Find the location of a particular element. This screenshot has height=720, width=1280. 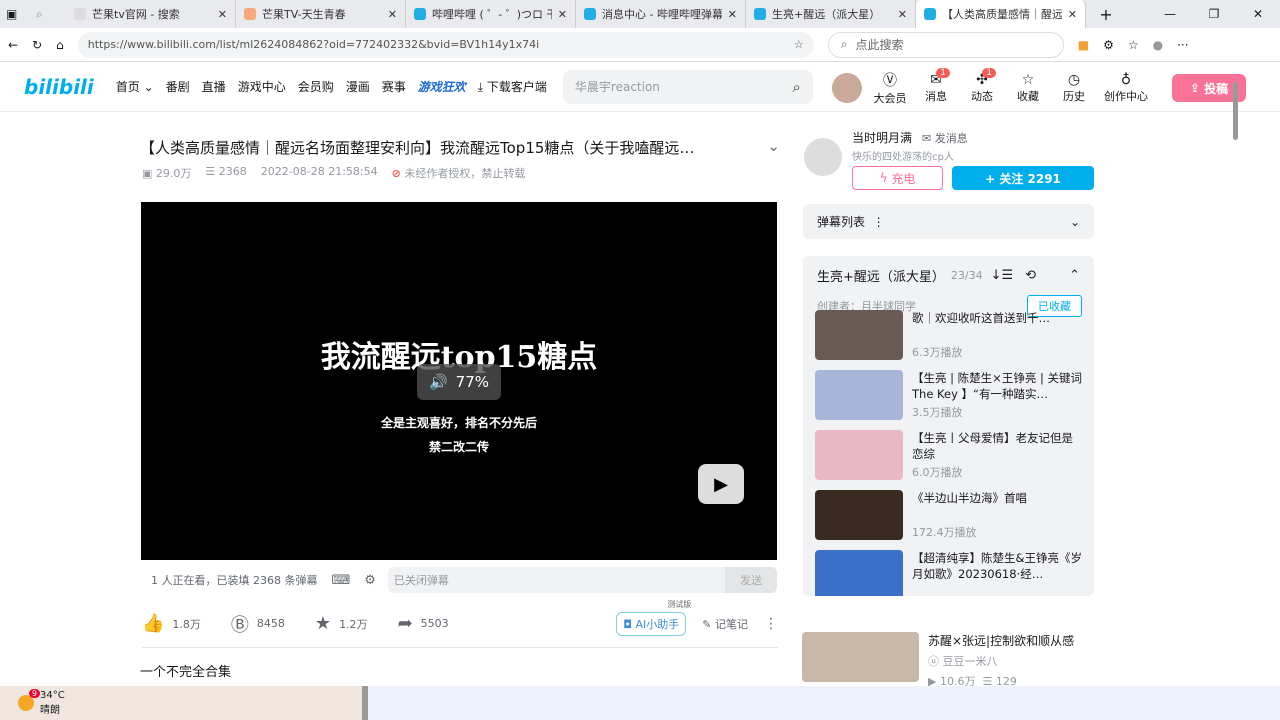

header-favorites: ☆ 收藏 is located at coordinates (1028, 88).